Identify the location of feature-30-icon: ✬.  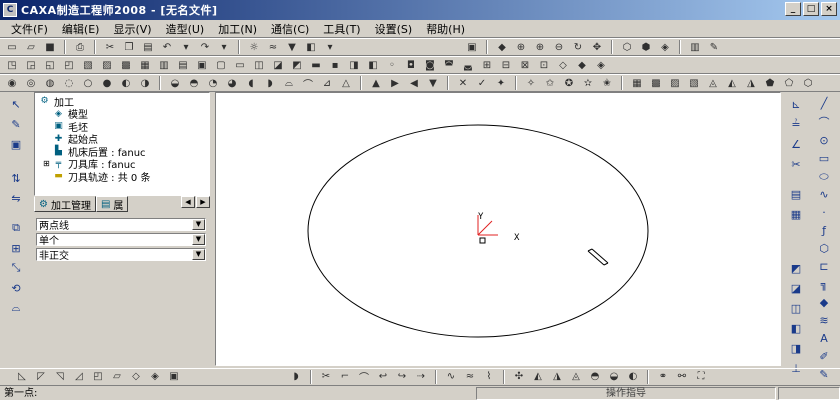
(607, 83).